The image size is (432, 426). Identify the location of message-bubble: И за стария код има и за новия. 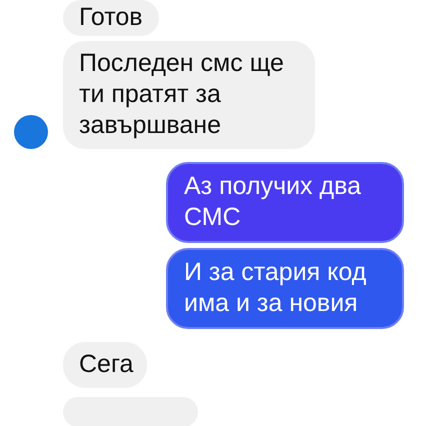
(285, 288).